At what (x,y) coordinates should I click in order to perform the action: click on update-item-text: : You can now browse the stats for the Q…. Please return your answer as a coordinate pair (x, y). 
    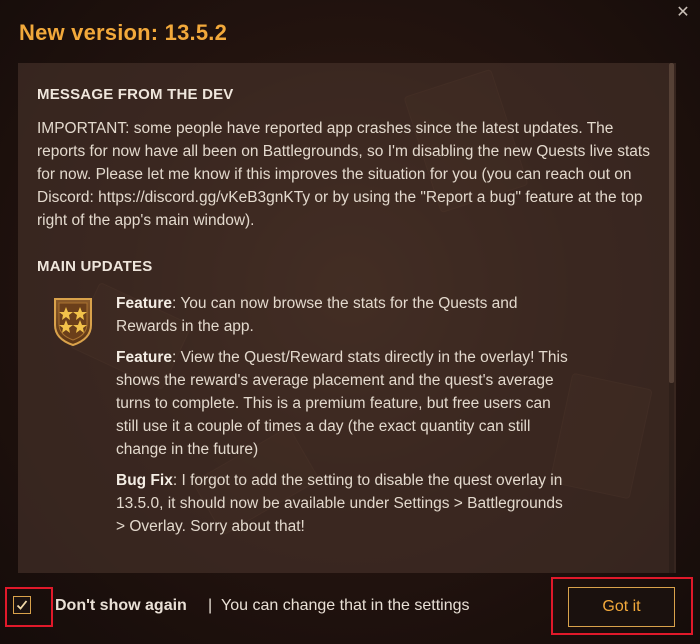
    Looking at the image, I should click on (317, 315).